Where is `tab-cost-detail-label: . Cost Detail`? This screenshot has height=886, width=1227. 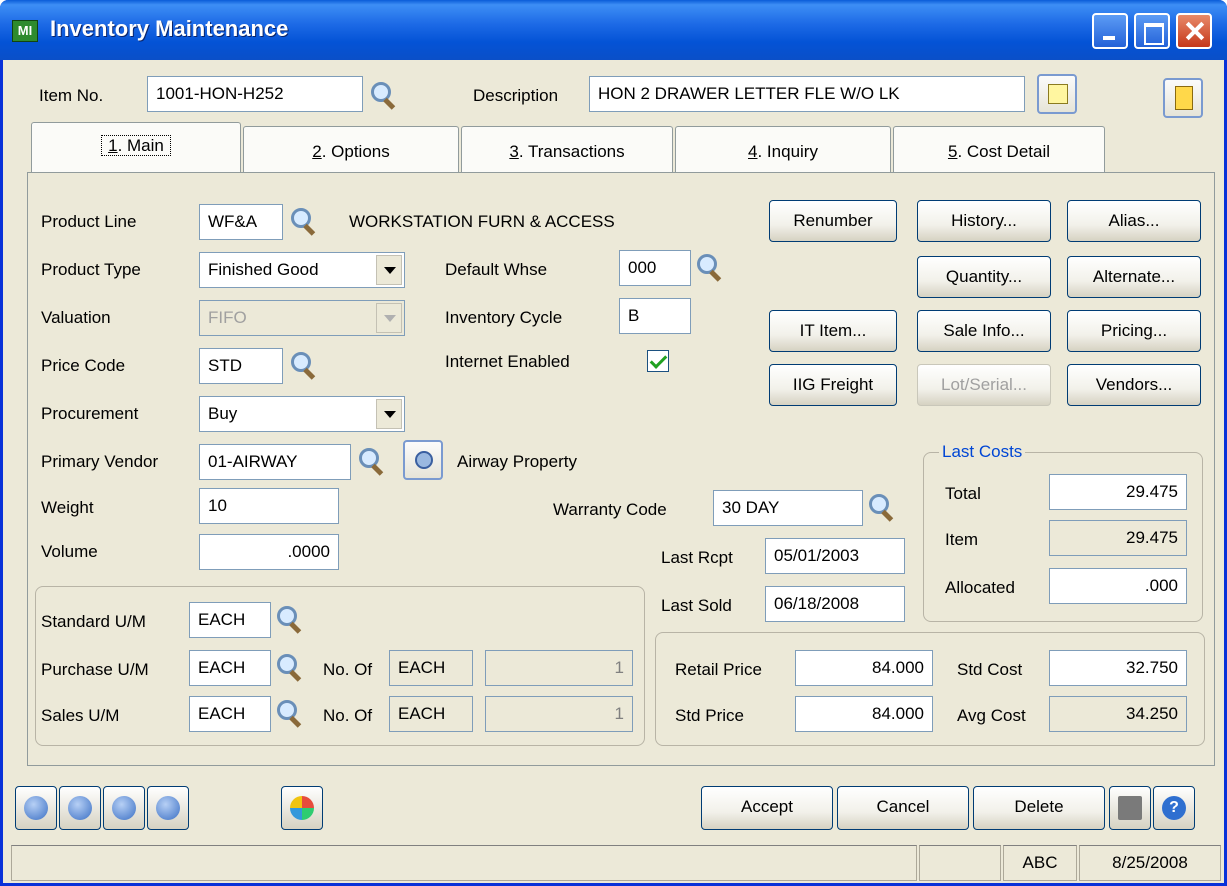
tab-cost-detail-label: . Cost Detail is located at coordinates (1004, 151).